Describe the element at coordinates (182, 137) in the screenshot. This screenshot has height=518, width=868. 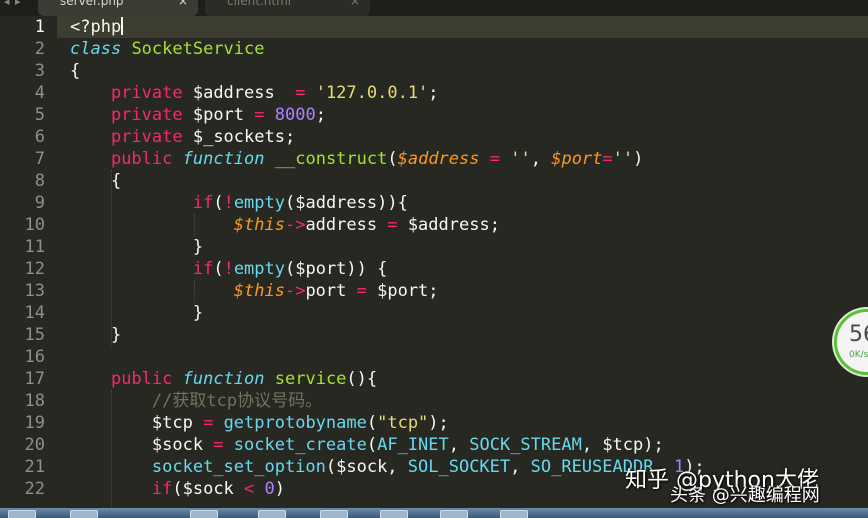
I see `code-line: private $_sockets;` at that location.